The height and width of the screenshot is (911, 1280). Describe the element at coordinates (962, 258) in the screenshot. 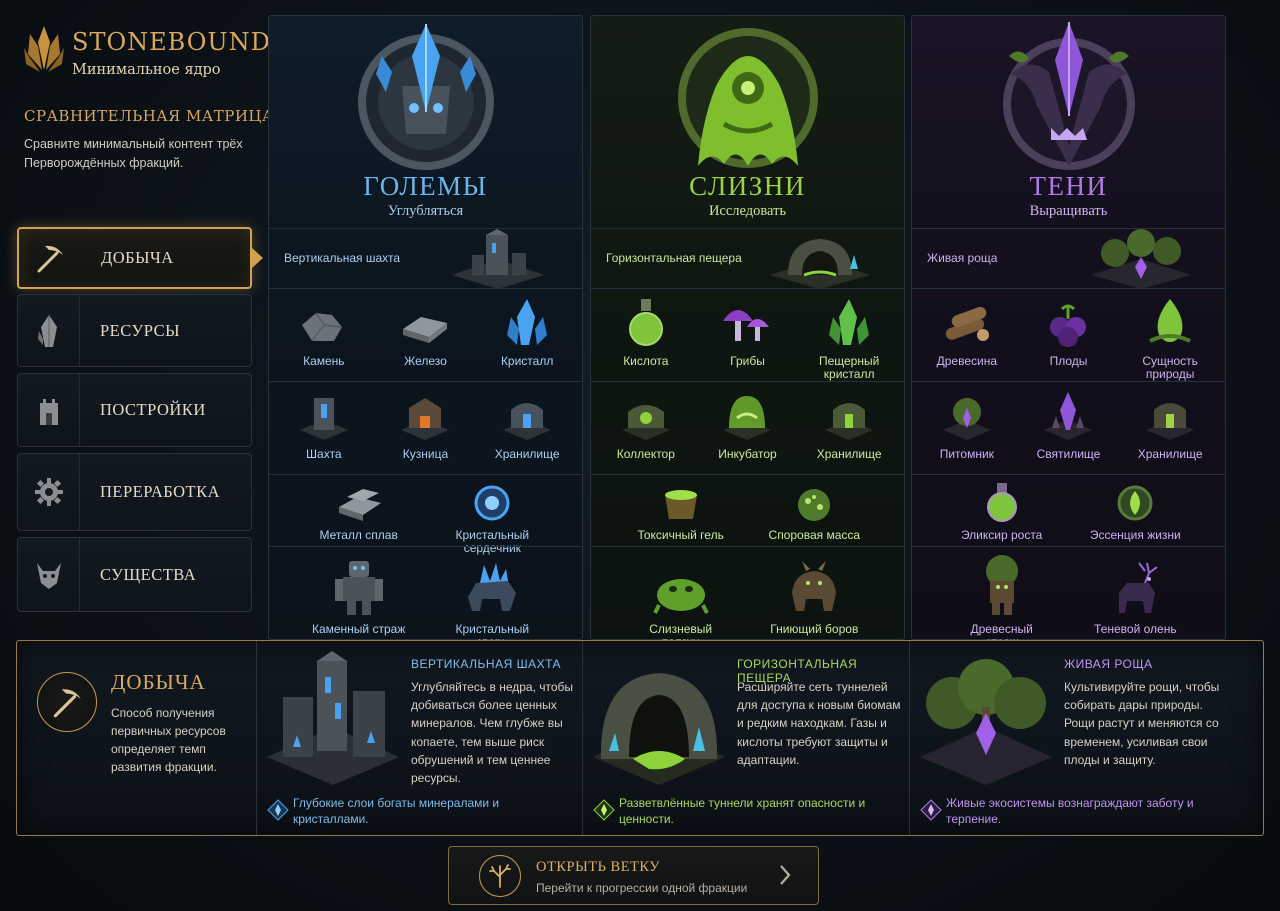

I see `mining-label: Живая роща` at that location.